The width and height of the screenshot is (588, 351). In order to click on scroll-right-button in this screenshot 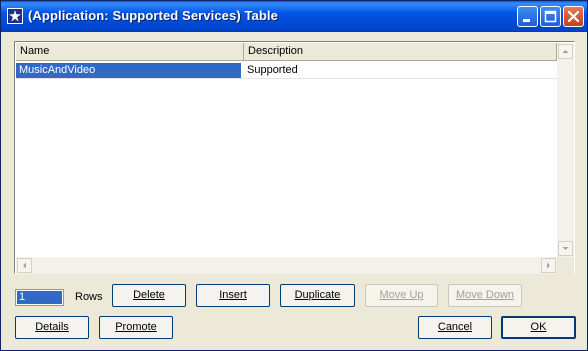, I will do `click(548, 265)`.